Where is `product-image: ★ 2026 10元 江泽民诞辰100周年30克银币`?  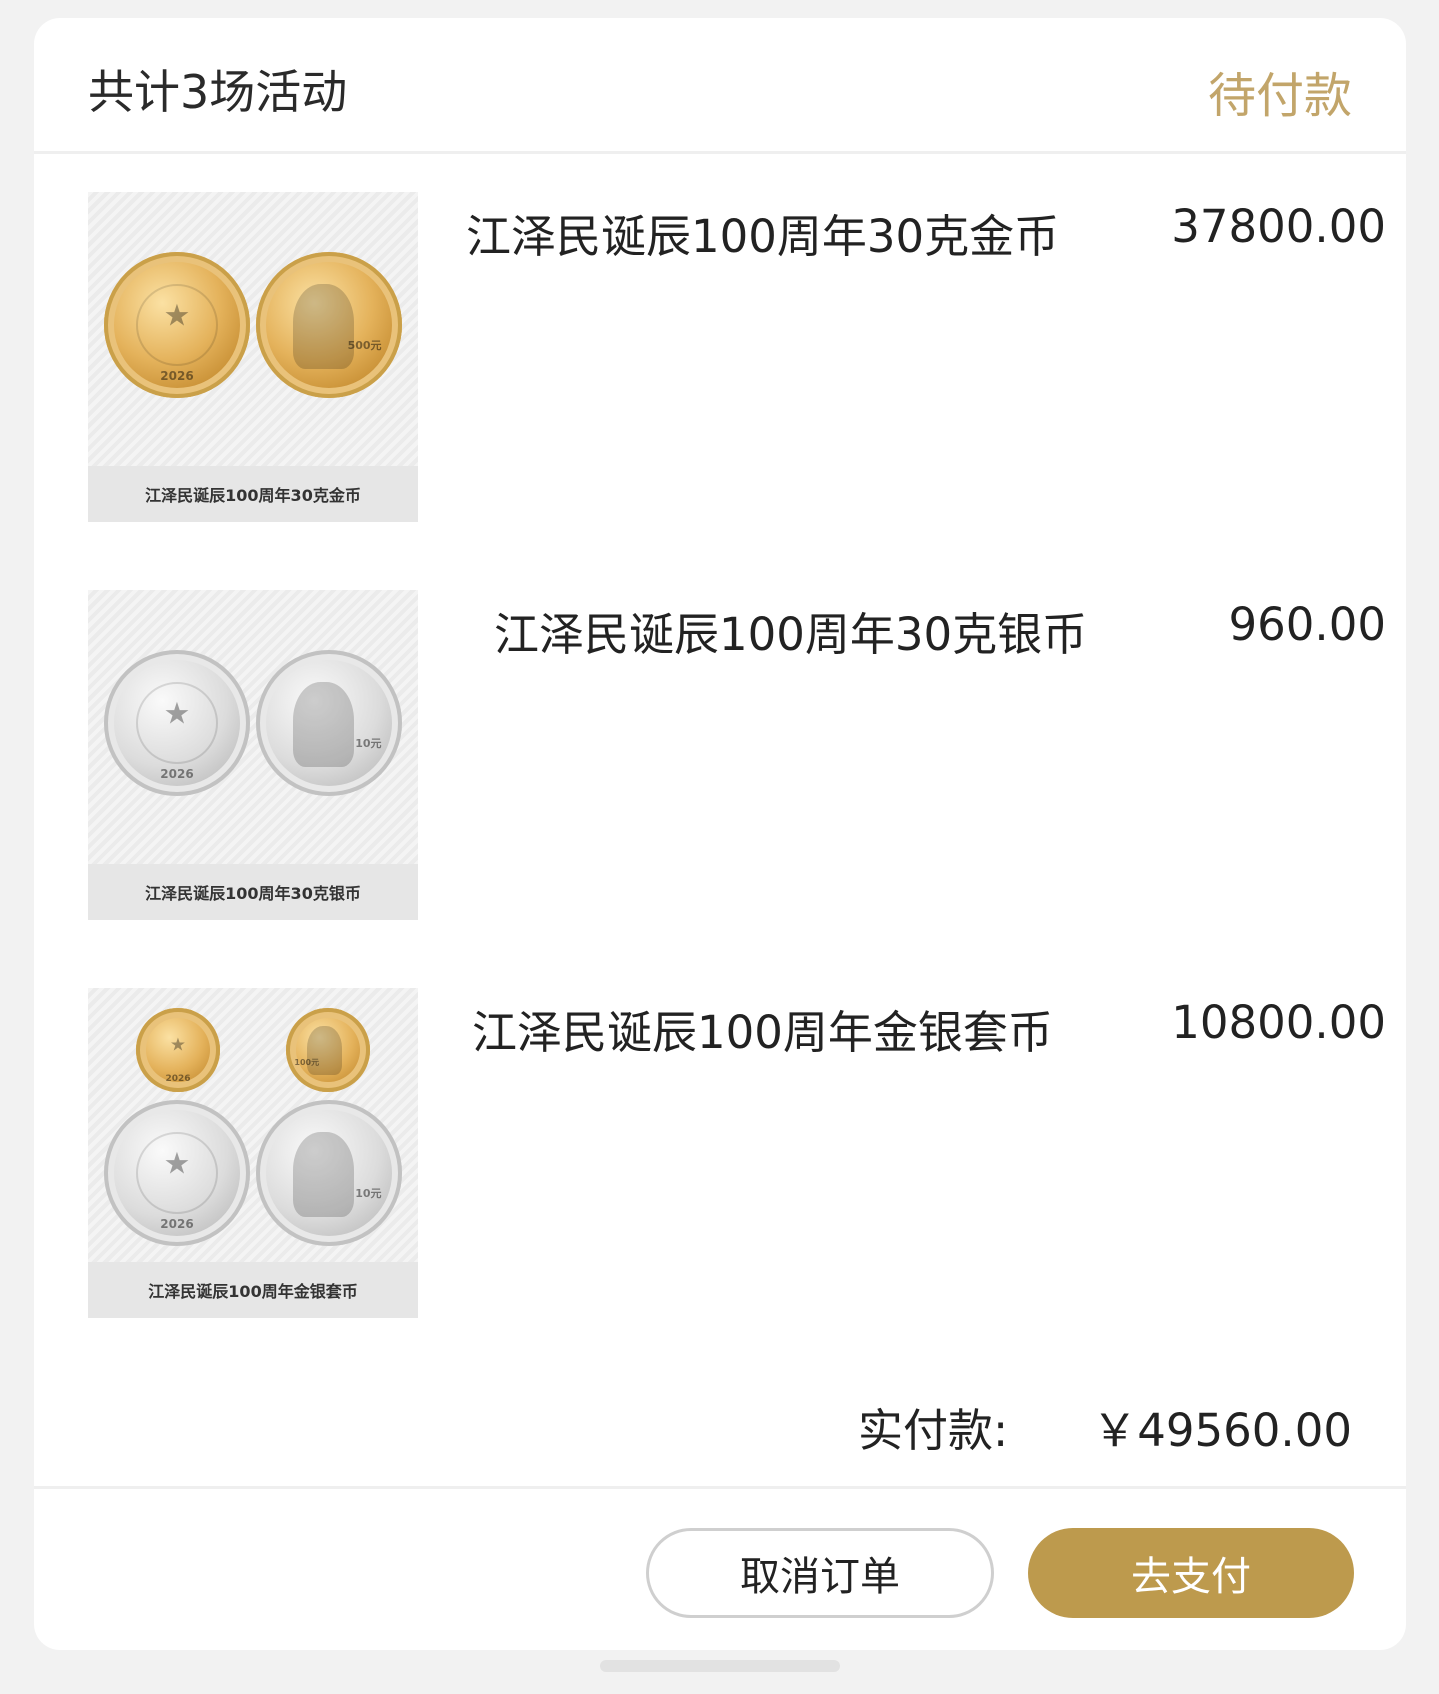
product-image: ★ 2026 10元 江泽民诞辰100周年30克银币 is located at coordinates (253, 755).